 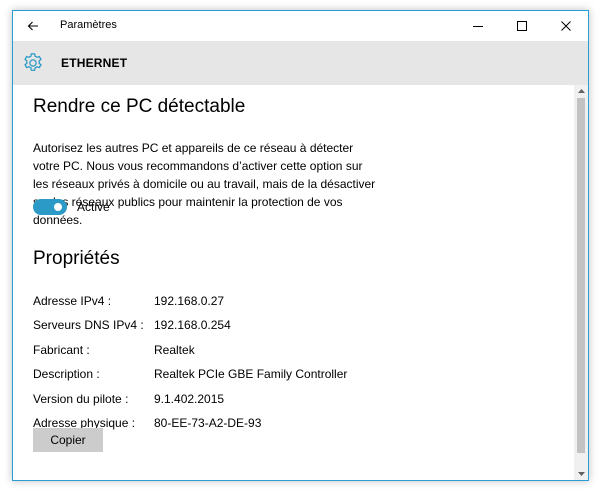 I want to click on scroll-thumb, so click(x=581, y=275).